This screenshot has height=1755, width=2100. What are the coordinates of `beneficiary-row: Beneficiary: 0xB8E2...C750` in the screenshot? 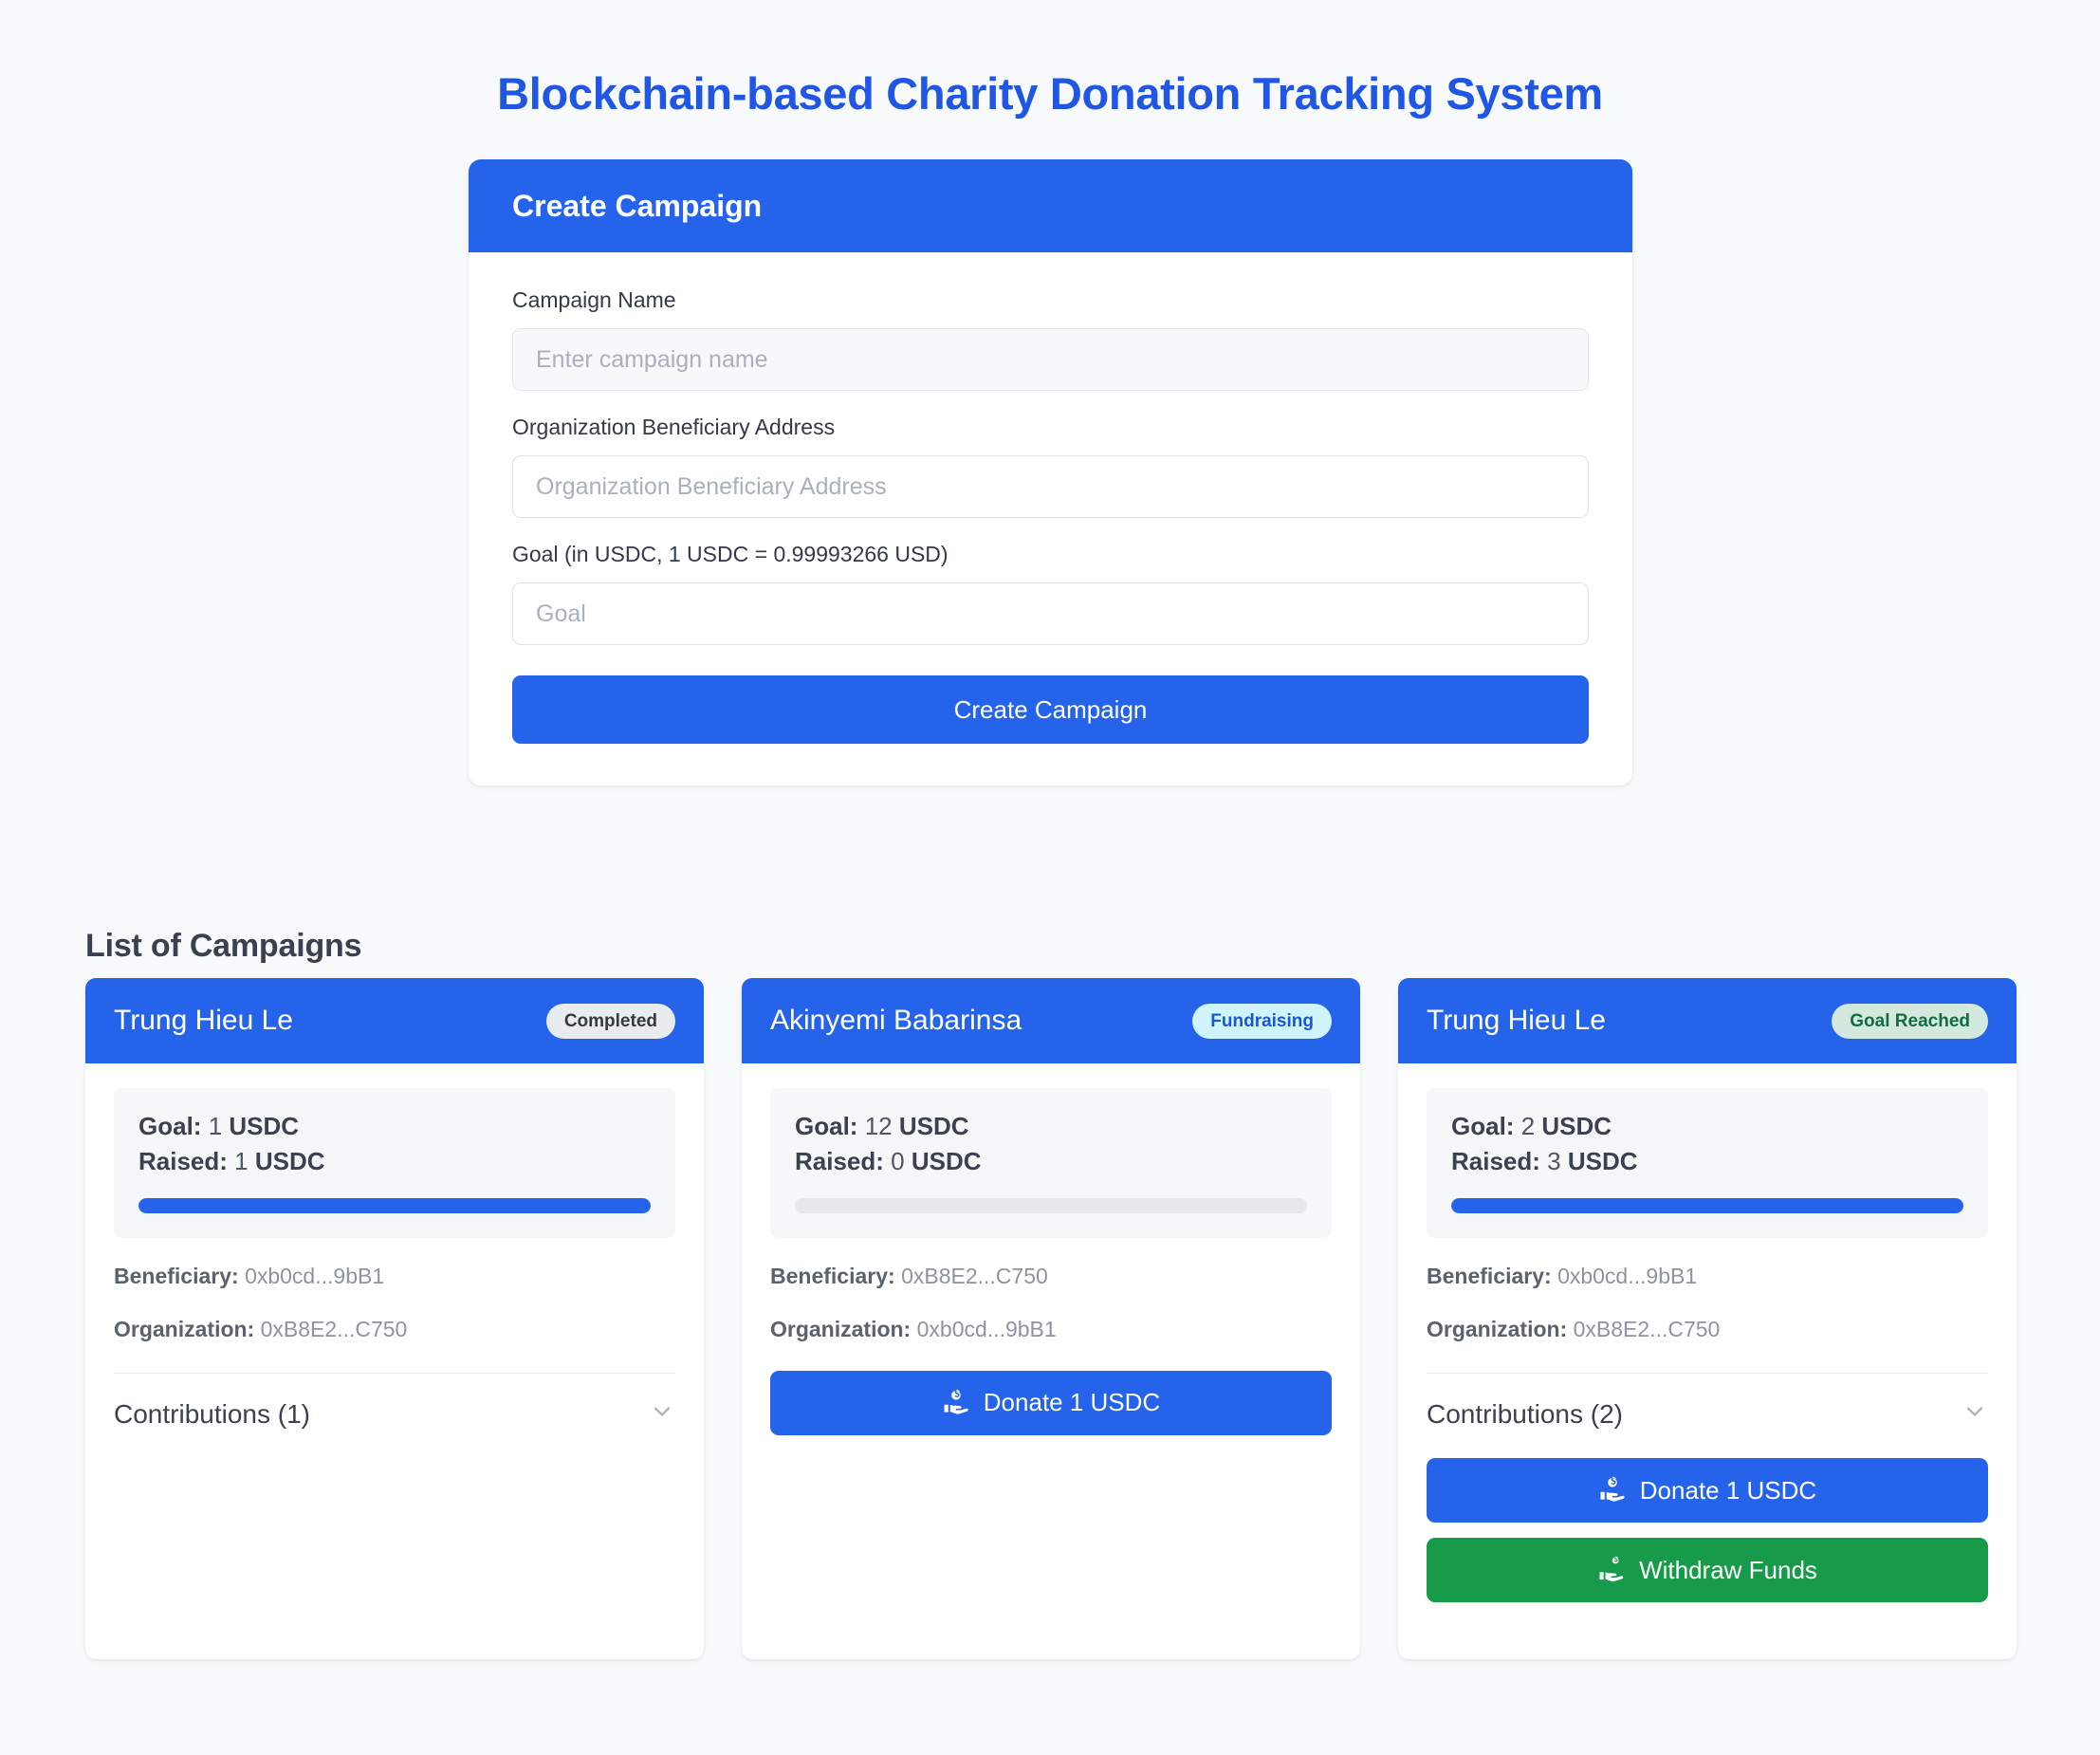 It's located at (1051, 1277).